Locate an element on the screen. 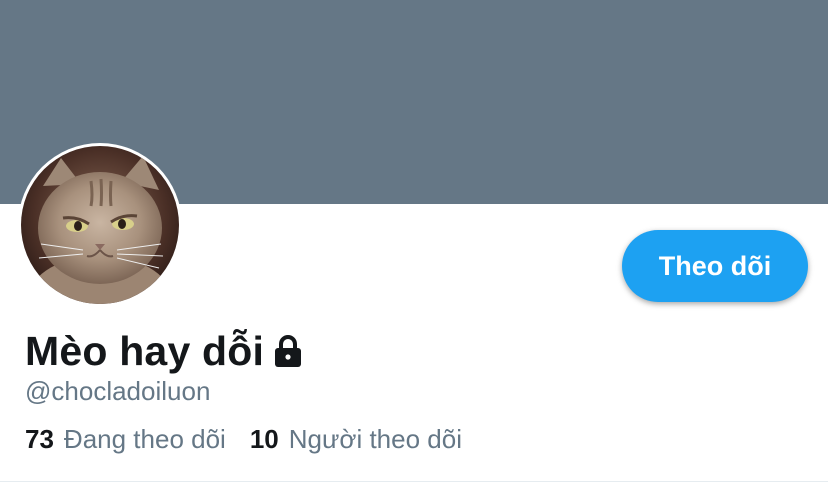  followers-stat-link: 10 Người theo dõi is located at coordinates (356, 439).